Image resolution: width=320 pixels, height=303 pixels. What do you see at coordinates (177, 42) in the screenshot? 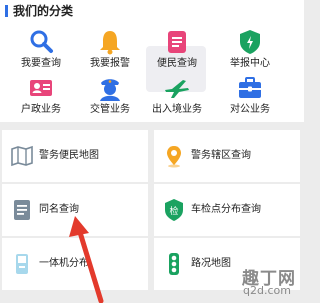
I see `document-icon` at bounding box center [177, 42].